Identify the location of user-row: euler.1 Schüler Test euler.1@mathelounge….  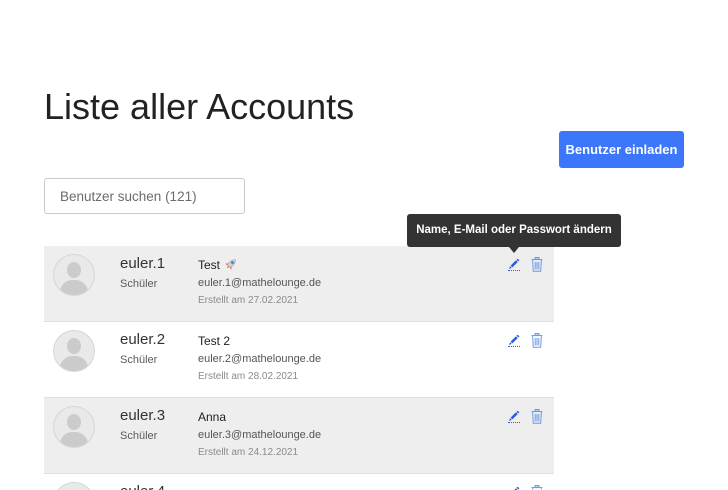
(299, 284).